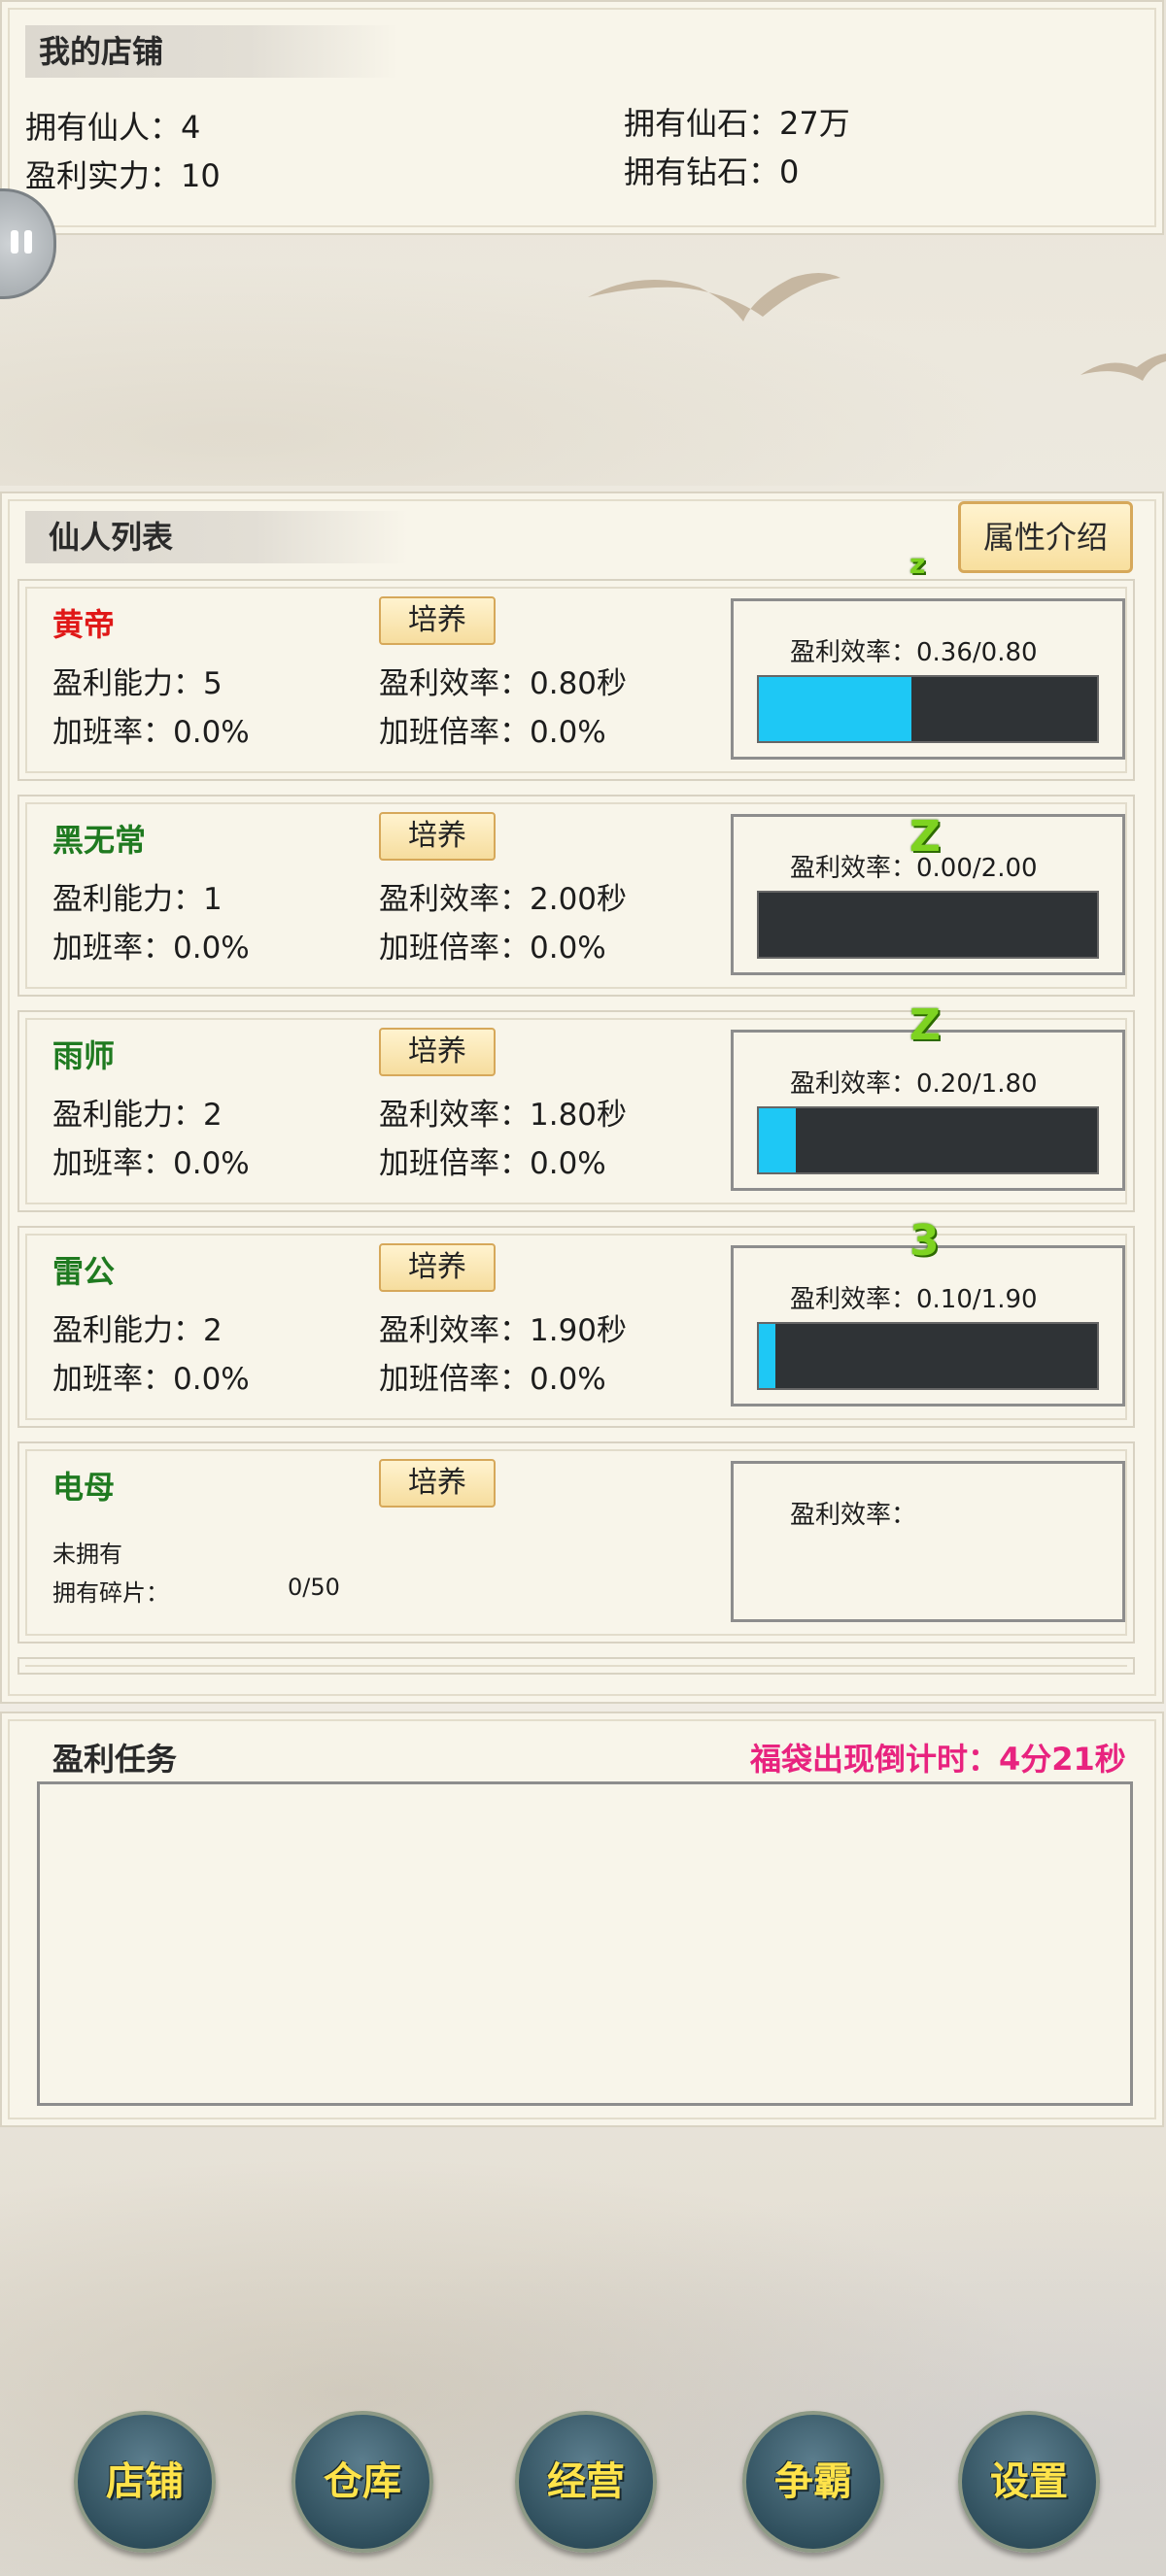 The image size is (1166, 2576). Describe the element at coordinates (1029, 2482) in the screenshot. I see `nav-settings-button: 设置` at that location.